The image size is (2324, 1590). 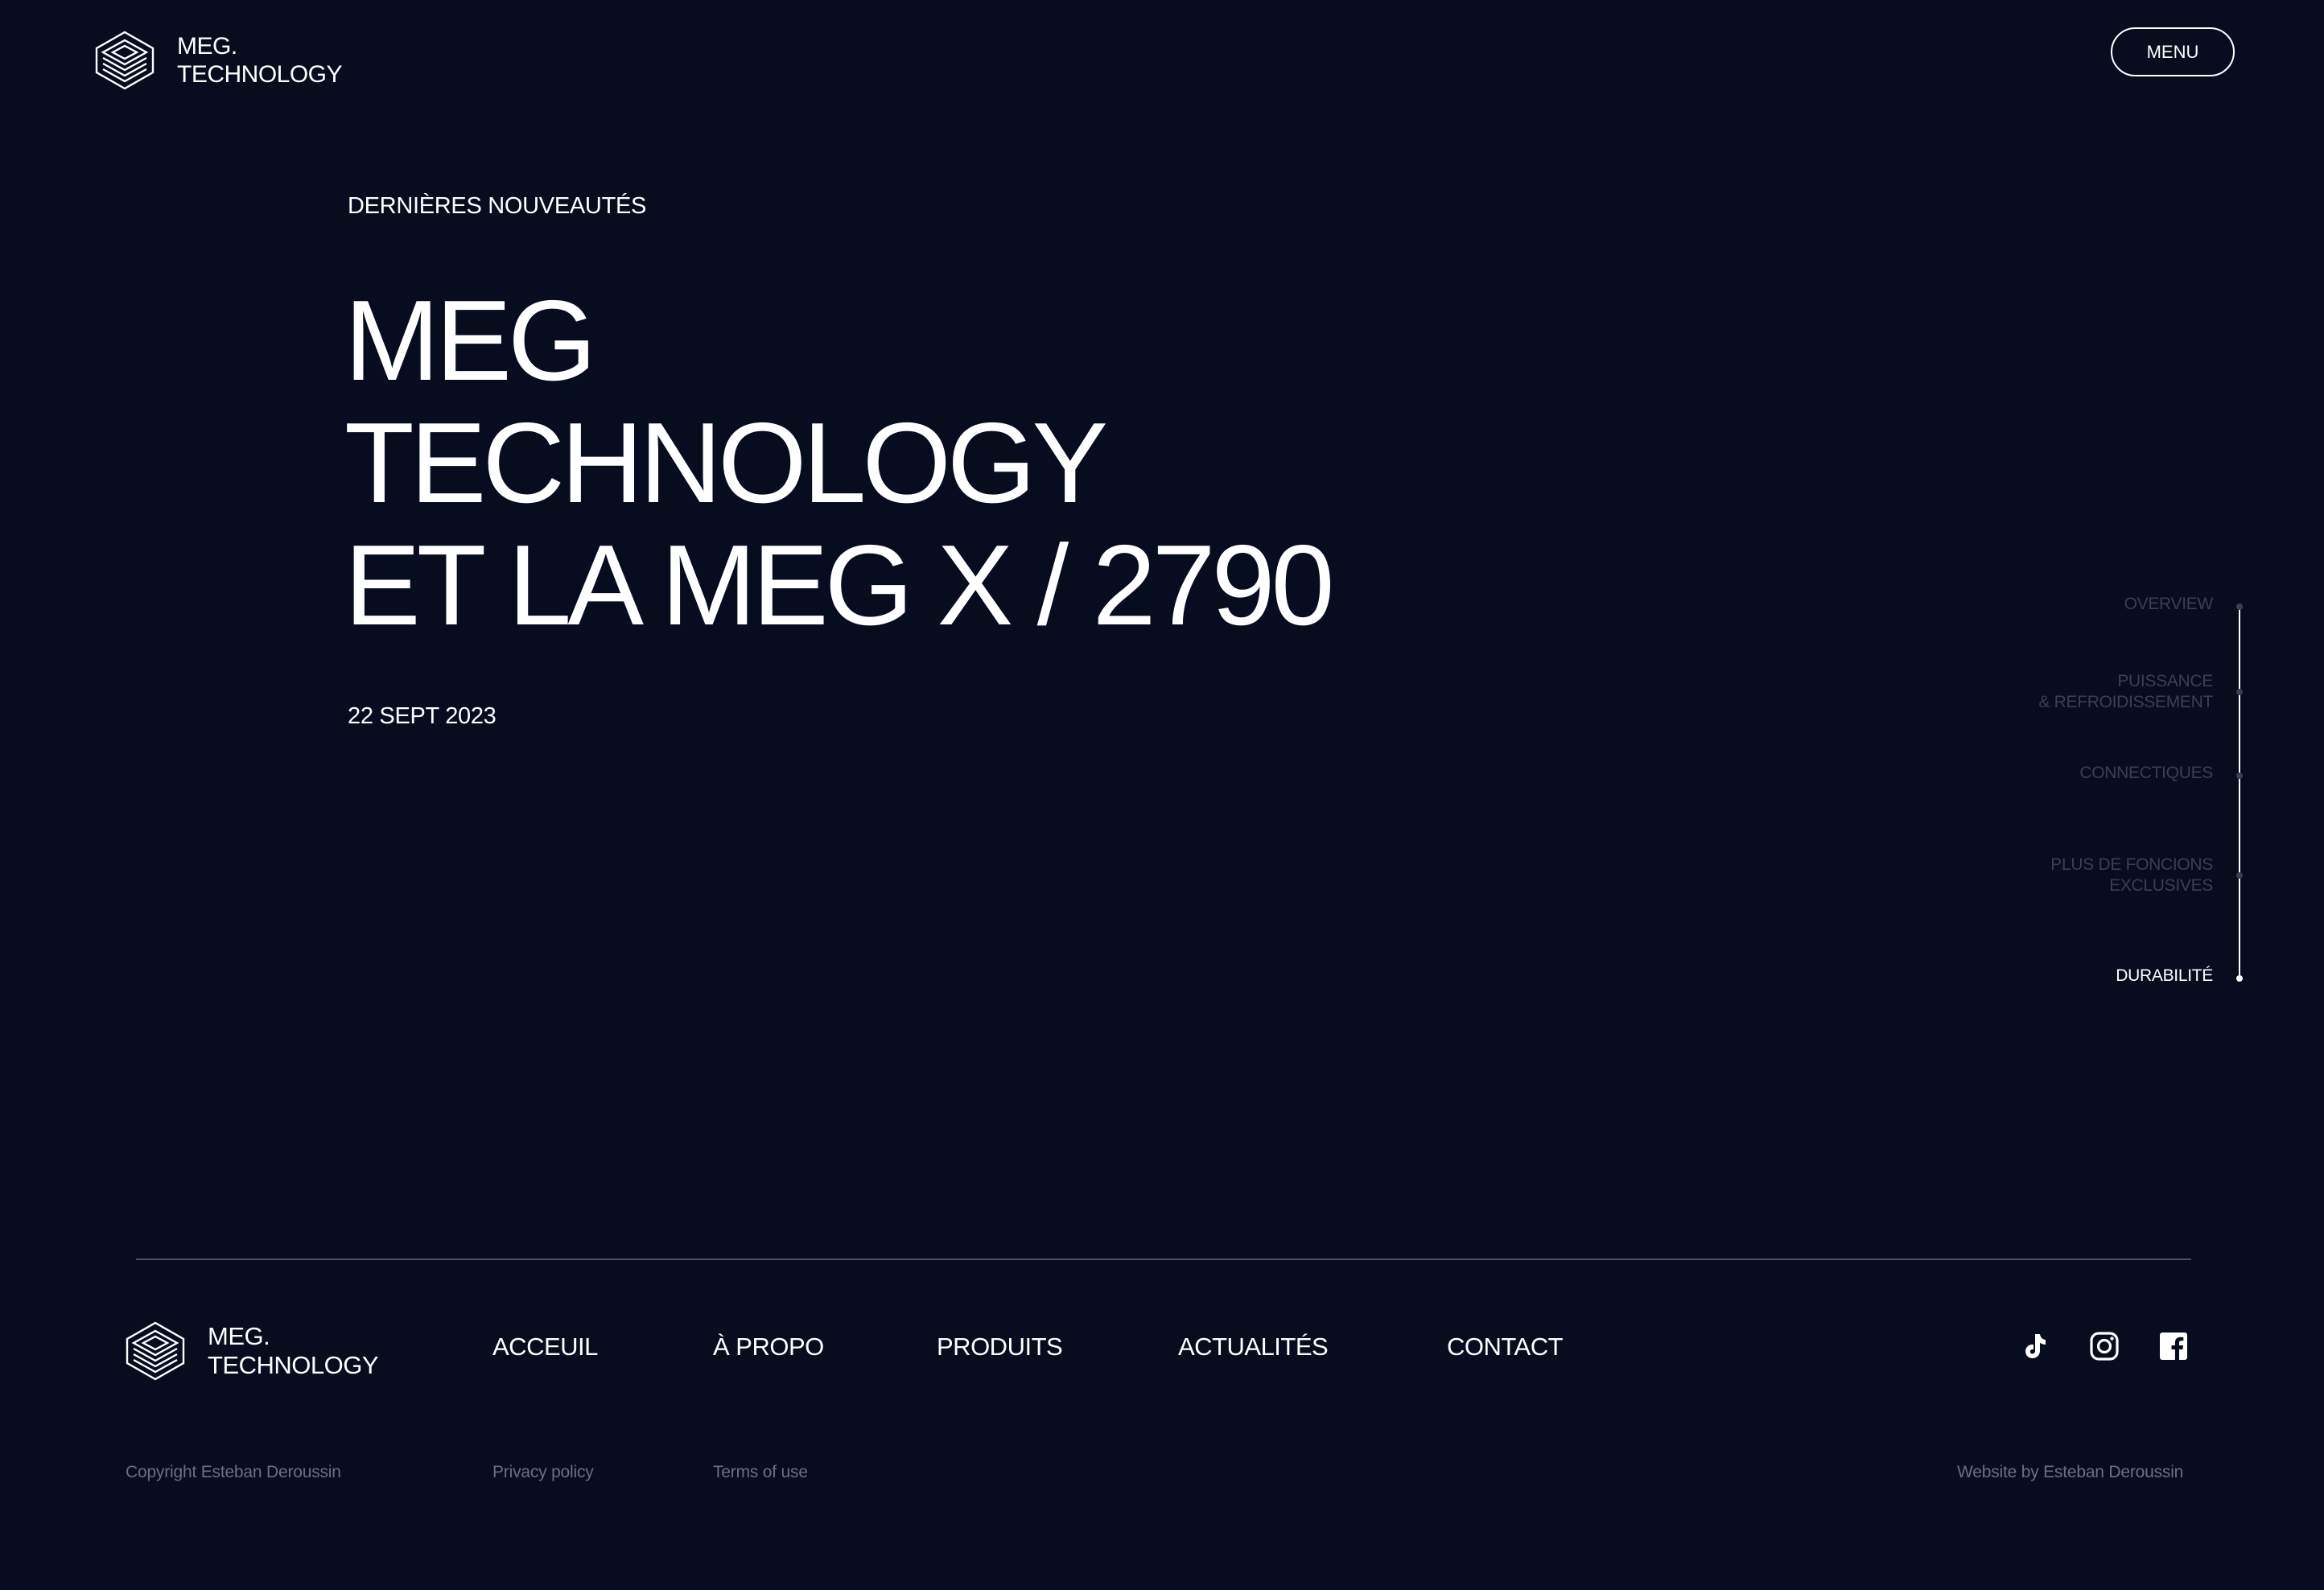 I want to click on instagram-icon, so click(x=2104, y=1346).